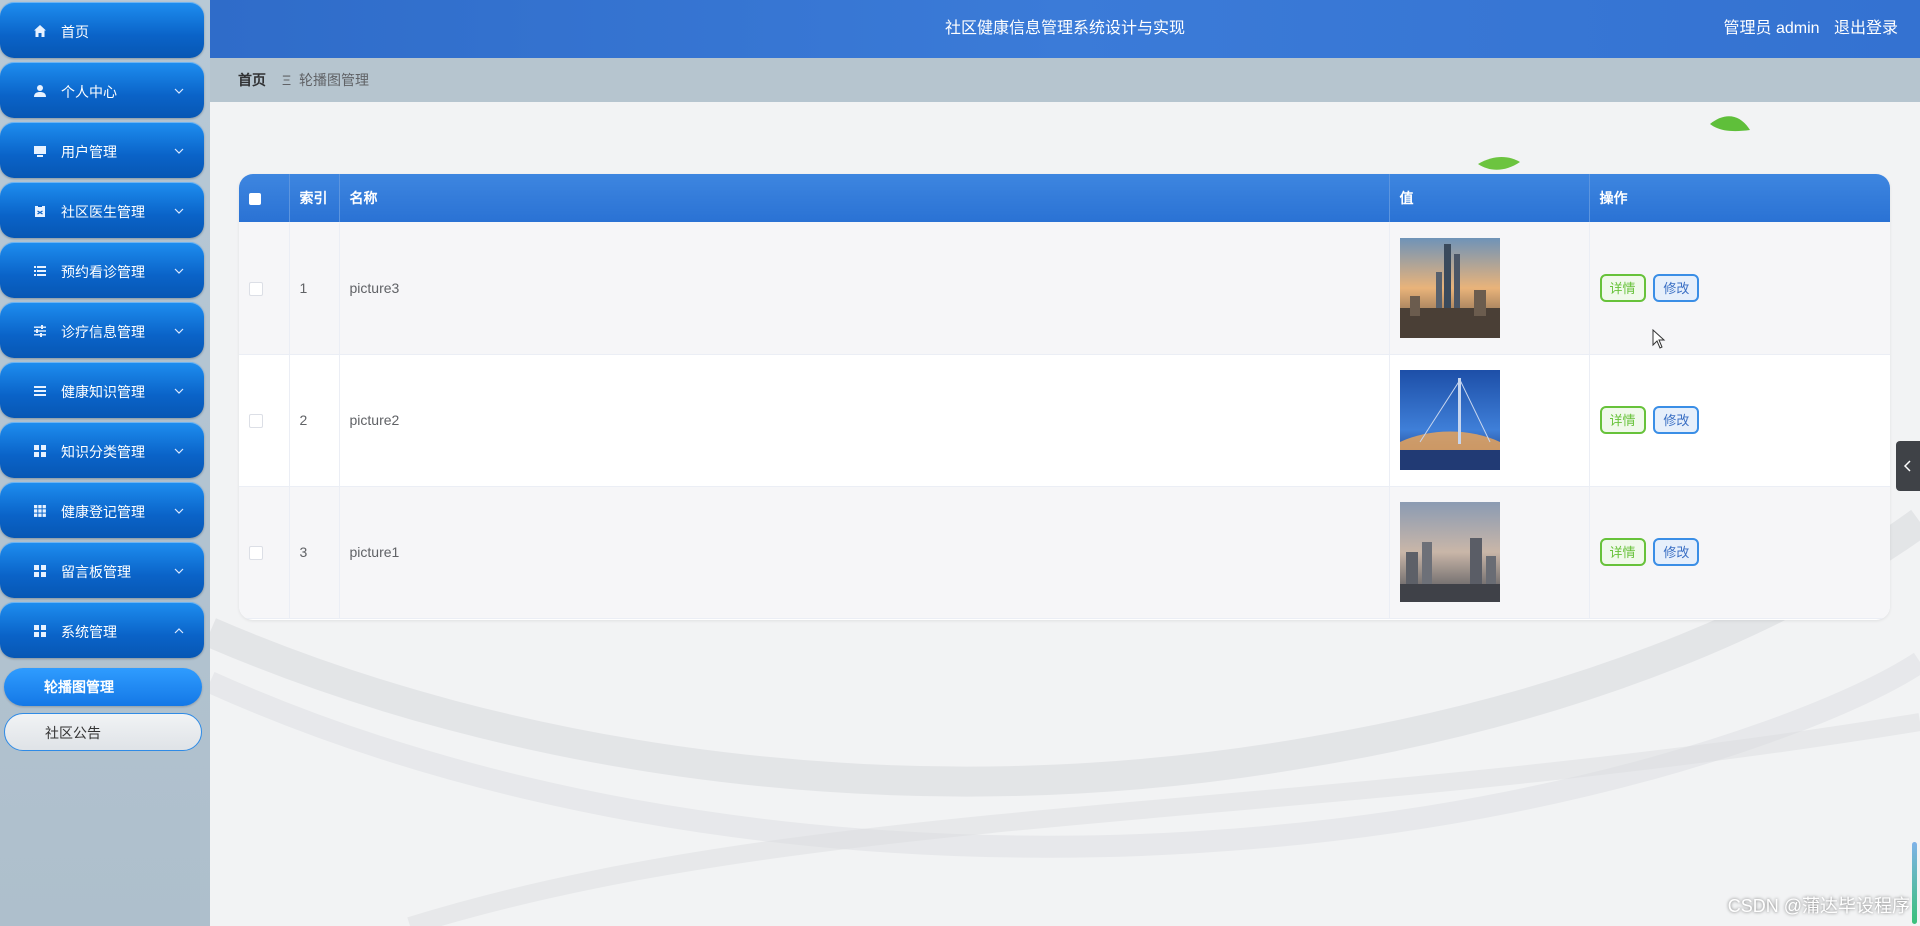 Image resolution: width=1920 pixels, height=926 pixels. What do you see at coordinates (864, 420) in the screenshot?
I see `row-name: picture2` at bounding box center [864, 420].